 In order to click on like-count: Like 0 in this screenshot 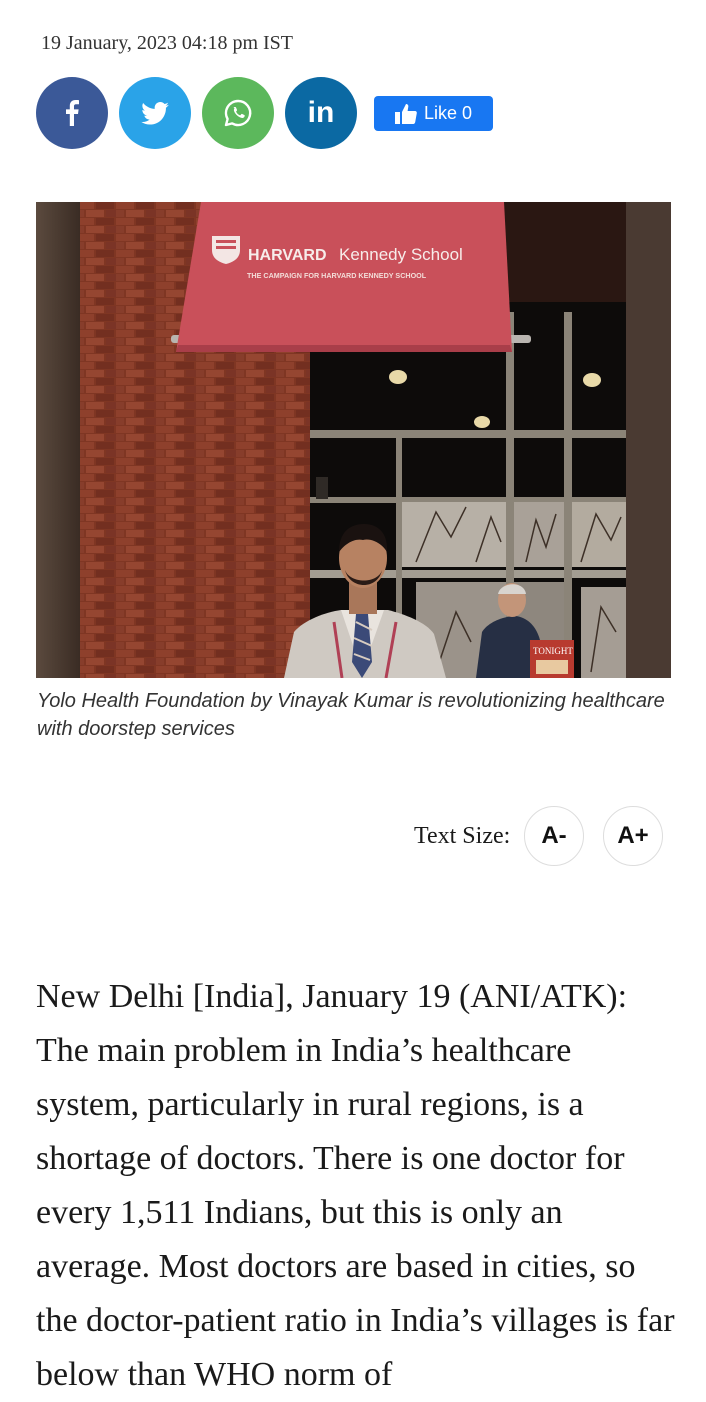, I will do `click(448, 113)`.